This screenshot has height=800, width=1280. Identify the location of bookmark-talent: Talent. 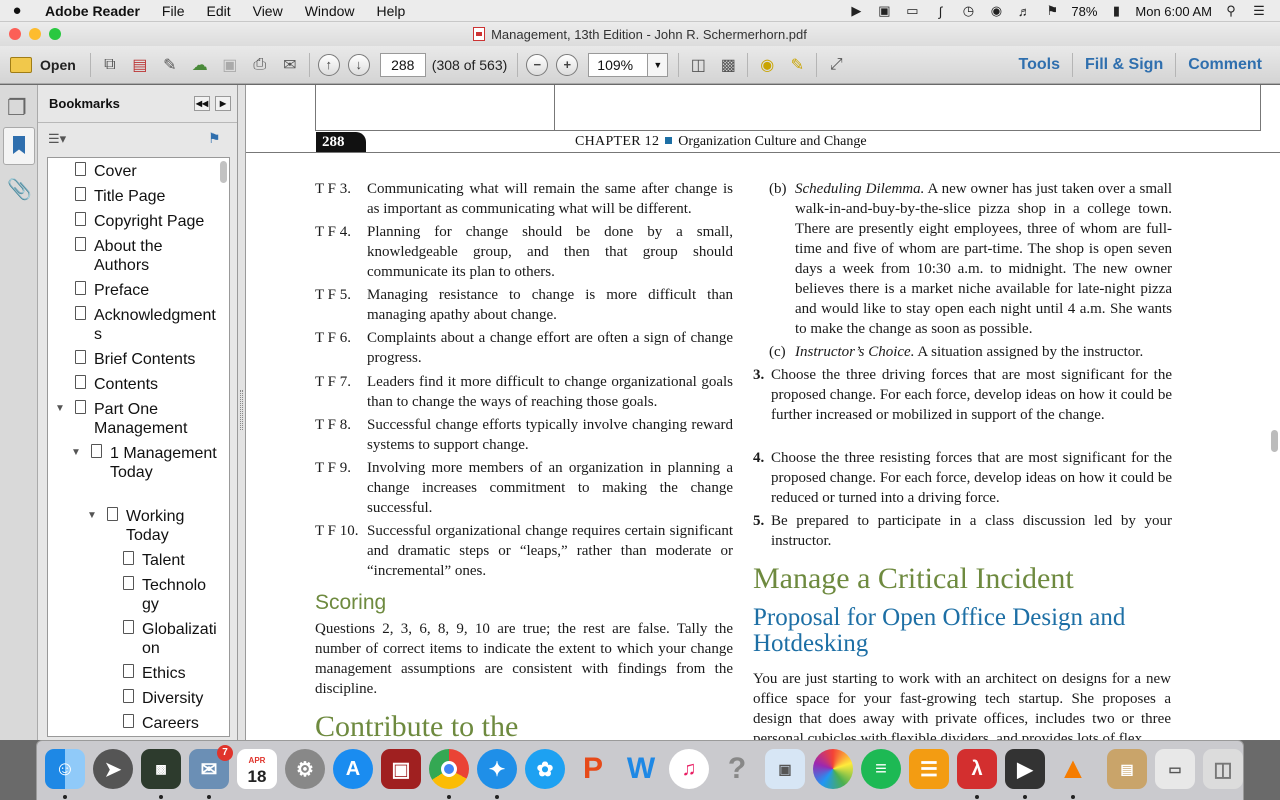
(163, 560).